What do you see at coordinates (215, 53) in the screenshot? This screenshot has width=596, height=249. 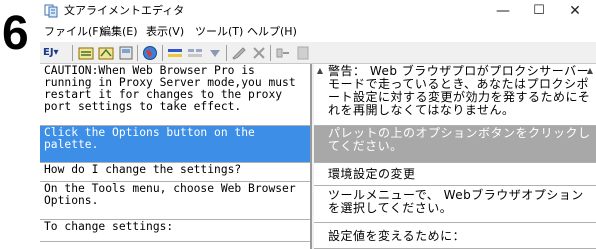 I see `down-arrow-icon` at bounding box center [215, 53].